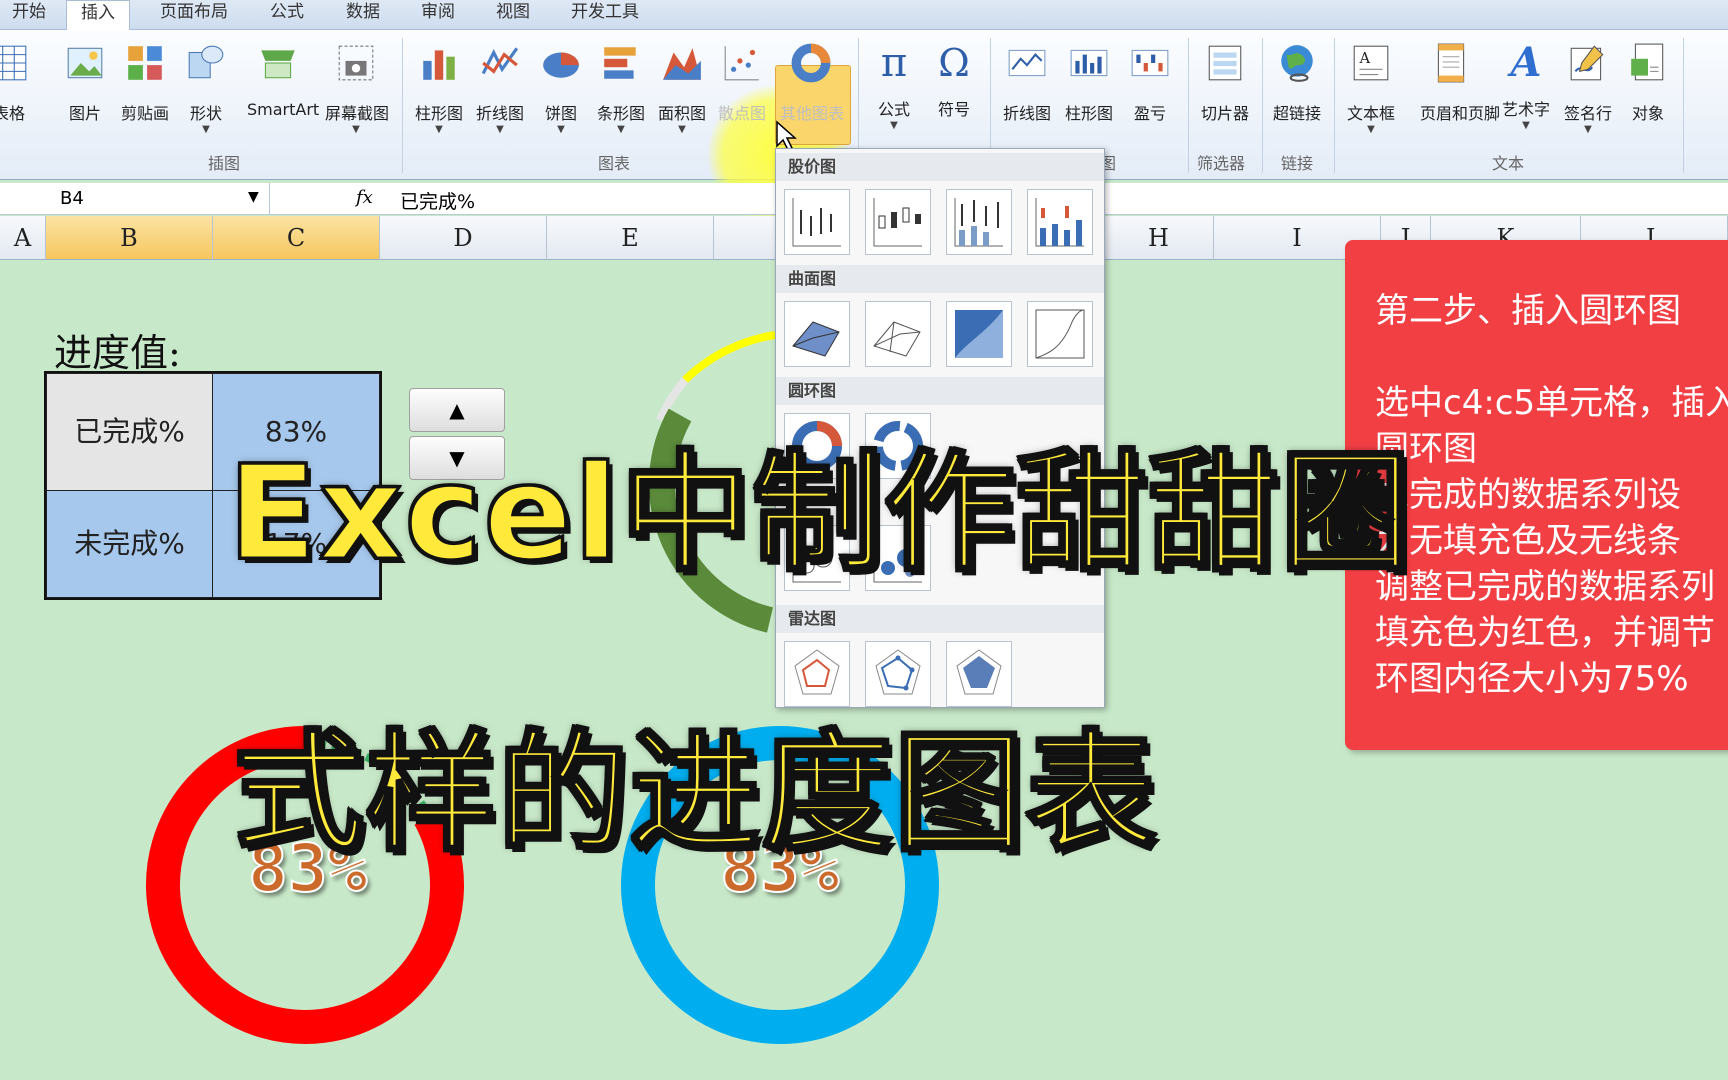 The height and width of the screenshot is (1080, 1728). What do you see at coordinates (1460, 93) in the screenshot?
I see `header-footer-button: 页眉和页脚` at bounding box center [1460, 93].